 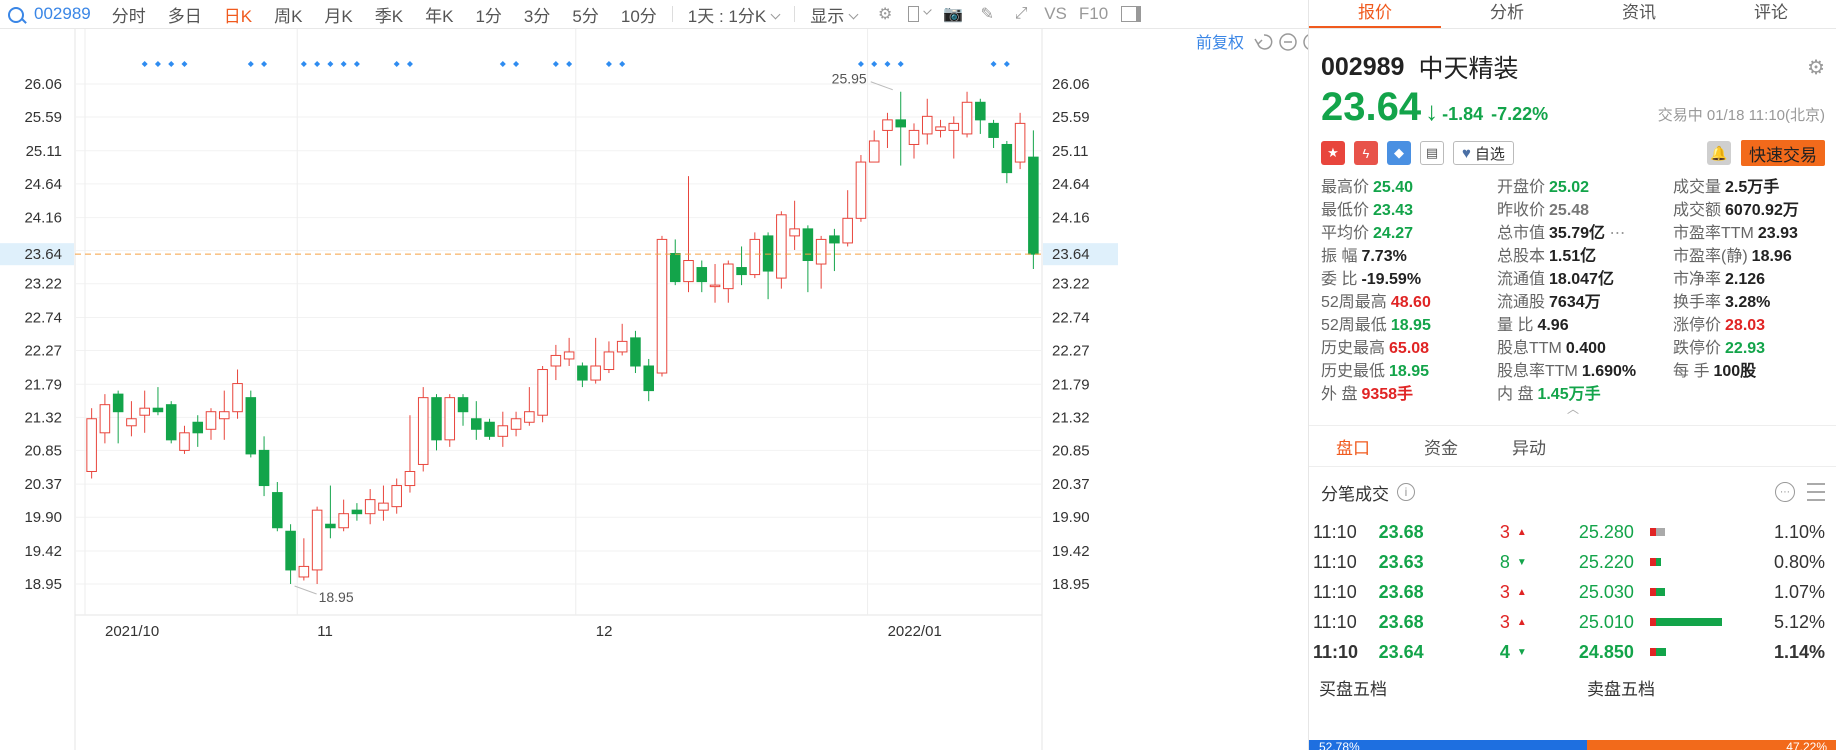 I want to click on stat-item: 量 比 4.96, so click(x=1585, y=326).